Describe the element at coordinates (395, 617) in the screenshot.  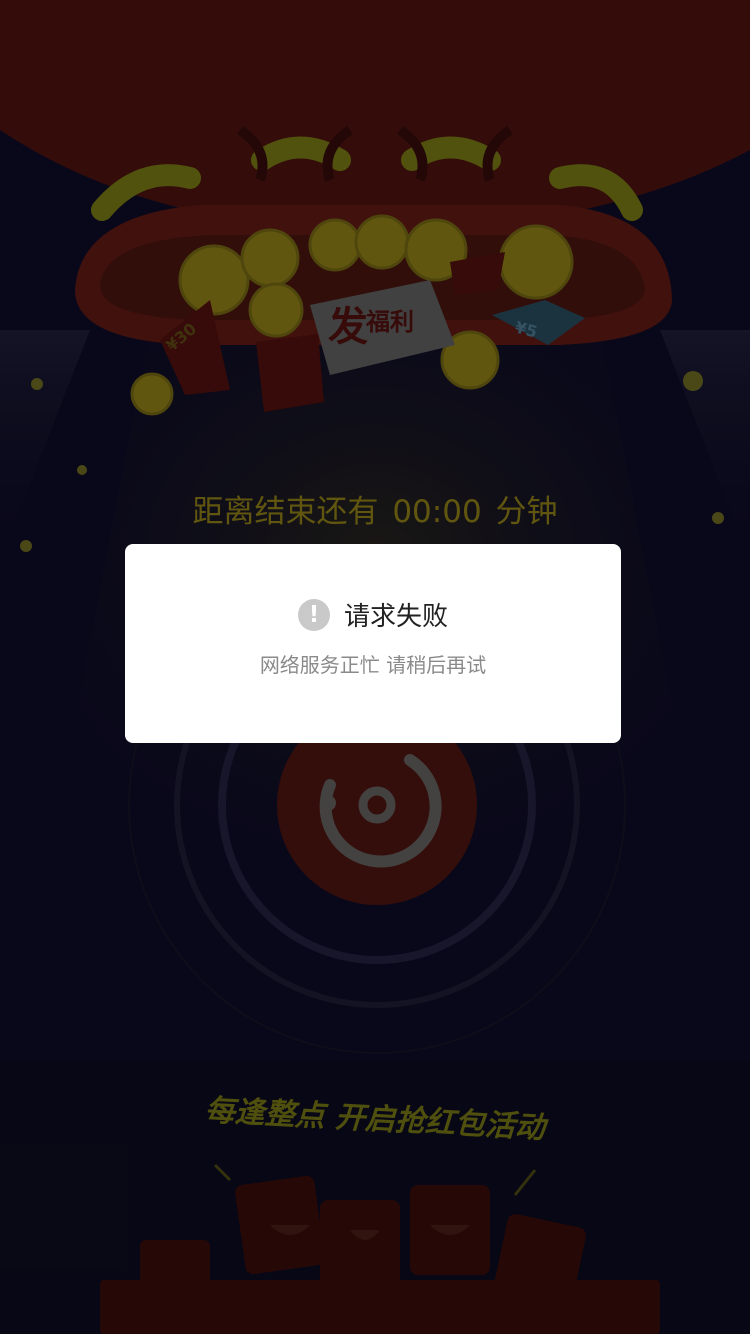
I see `dialog-title: 请求失败` at that location.